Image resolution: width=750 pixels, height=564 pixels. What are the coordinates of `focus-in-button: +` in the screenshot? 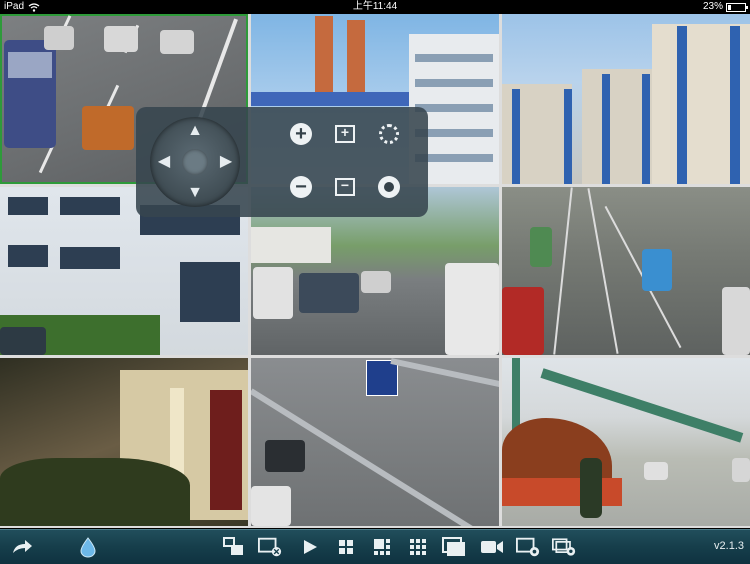 It's located at (345, 134).